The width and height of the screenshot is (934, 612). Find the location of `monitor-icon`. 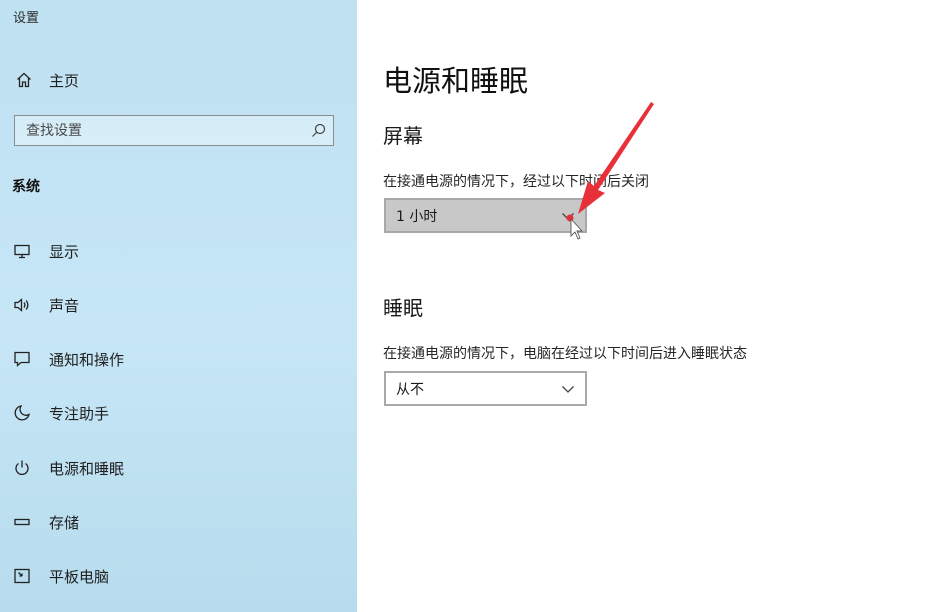

monitor-icon is located at coordinates (22, 251).